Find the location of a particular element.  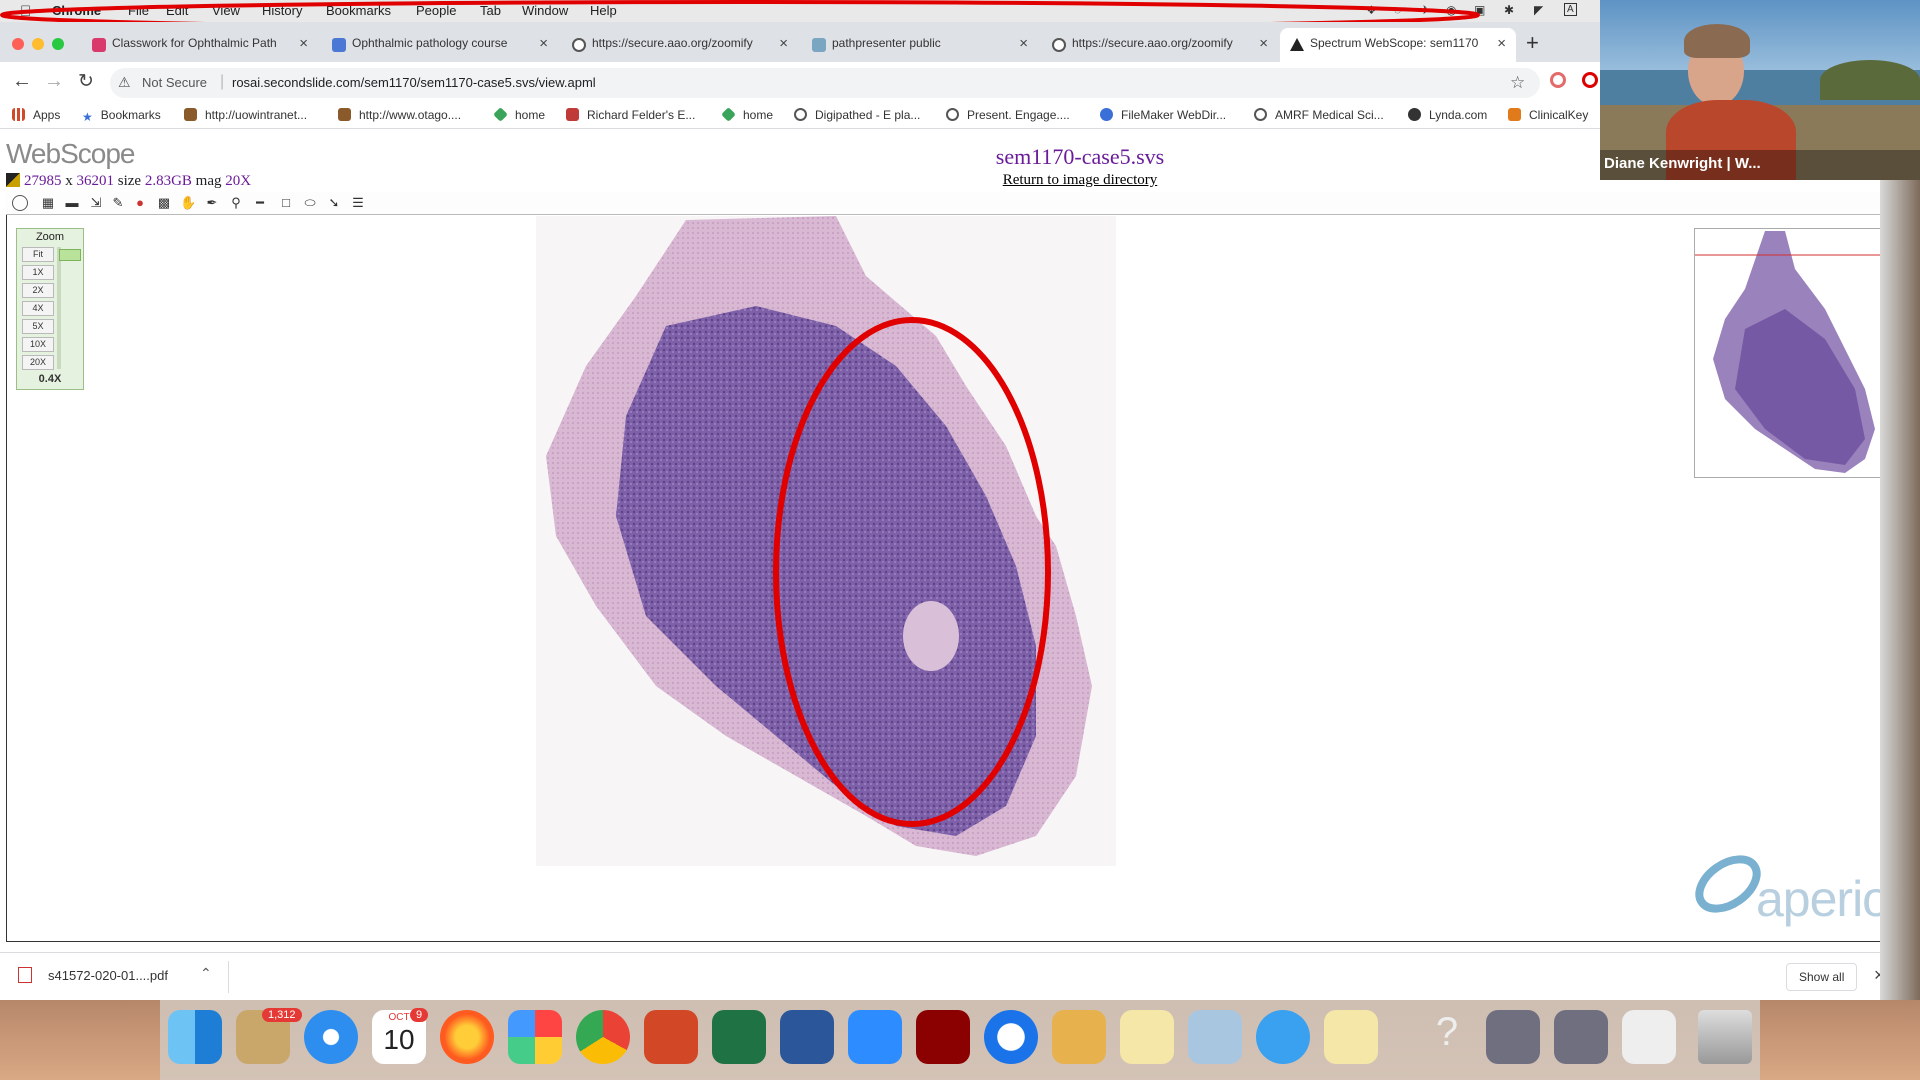

zoom-slider-track is located at coordinates (59, 308).